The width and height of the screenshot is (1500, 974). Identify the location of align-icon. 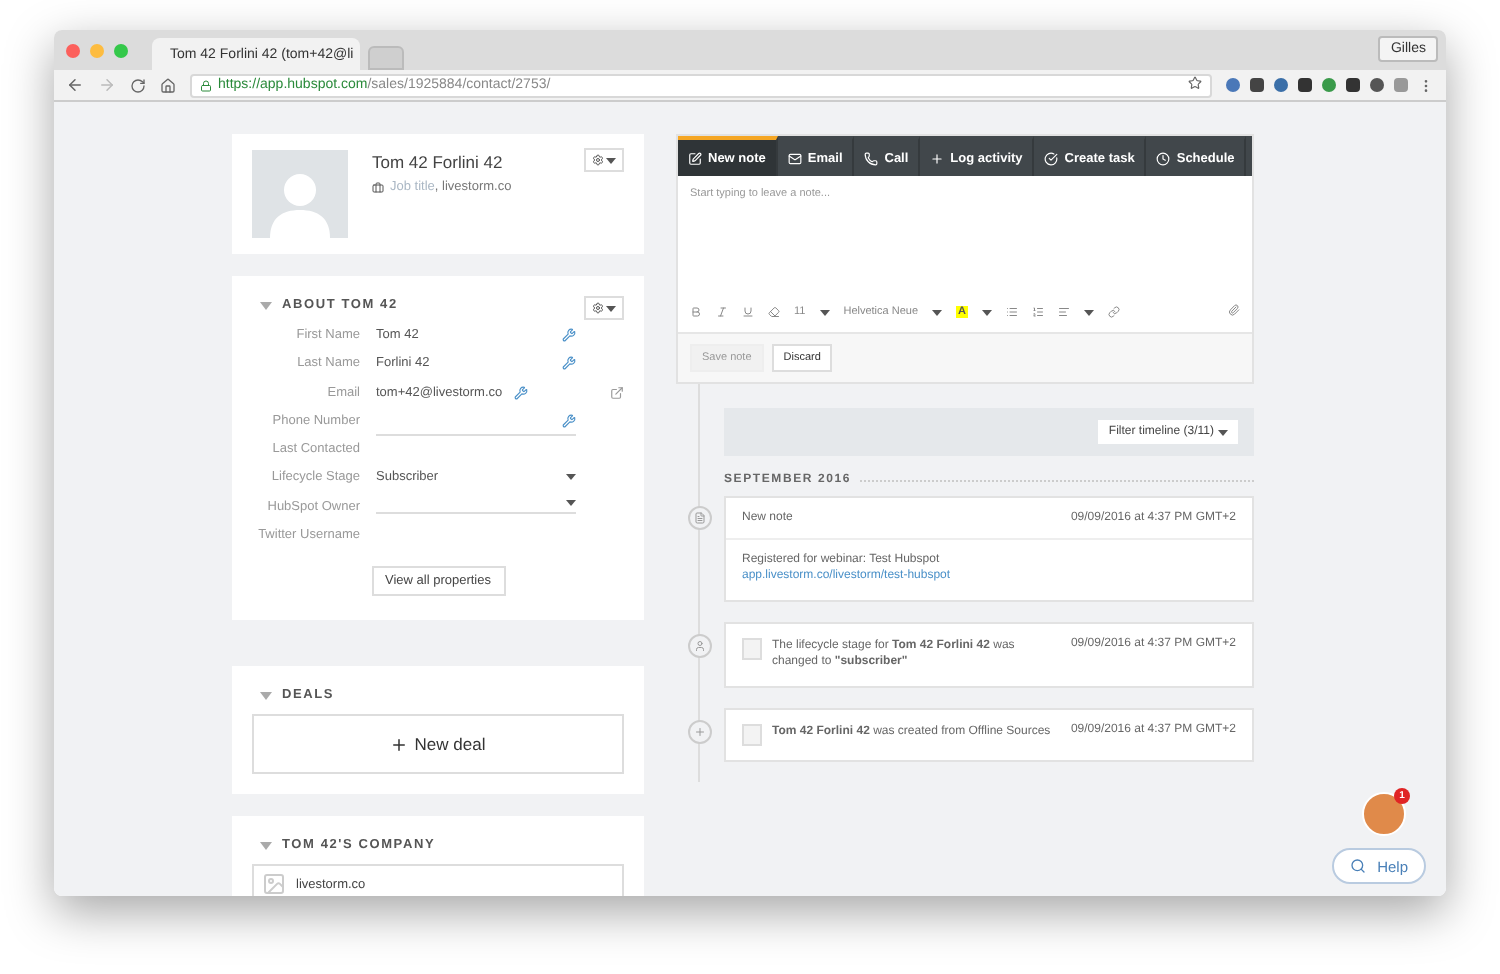
(1064, 312).